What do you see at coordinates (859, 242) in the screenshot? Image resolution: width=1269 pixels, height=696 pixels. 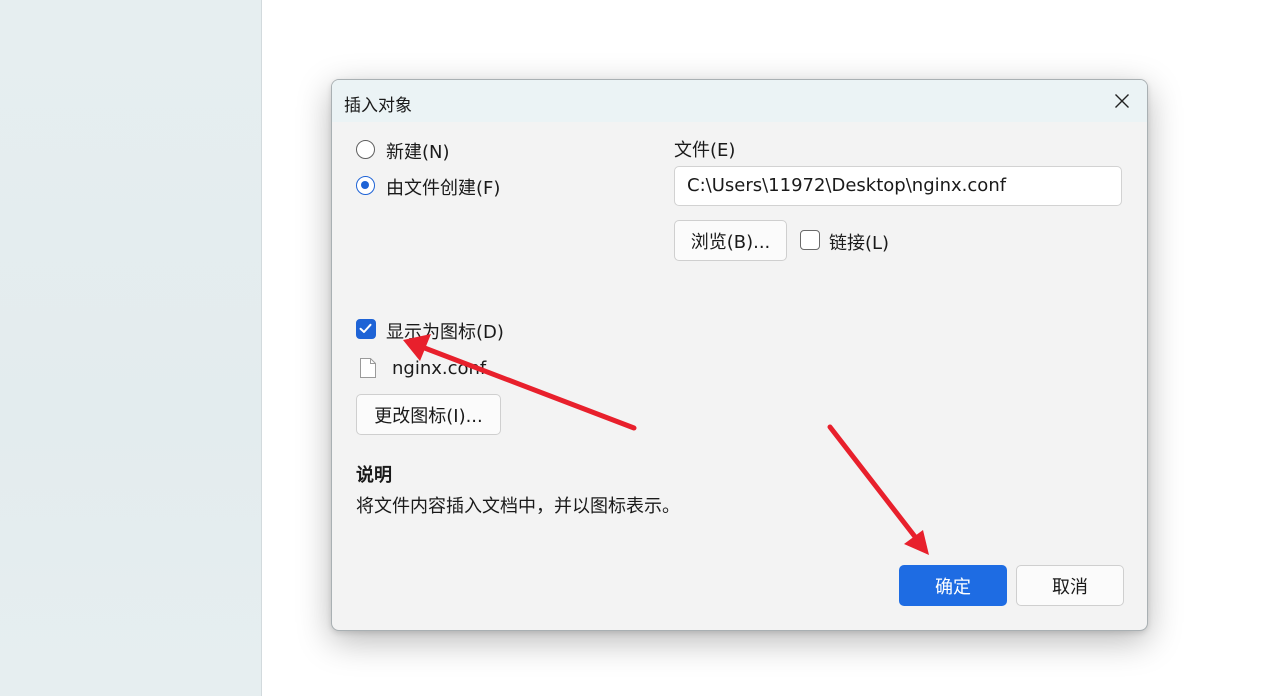 I see `link-checkbox-label: 链接(L)` at bounding box center [859, 242].